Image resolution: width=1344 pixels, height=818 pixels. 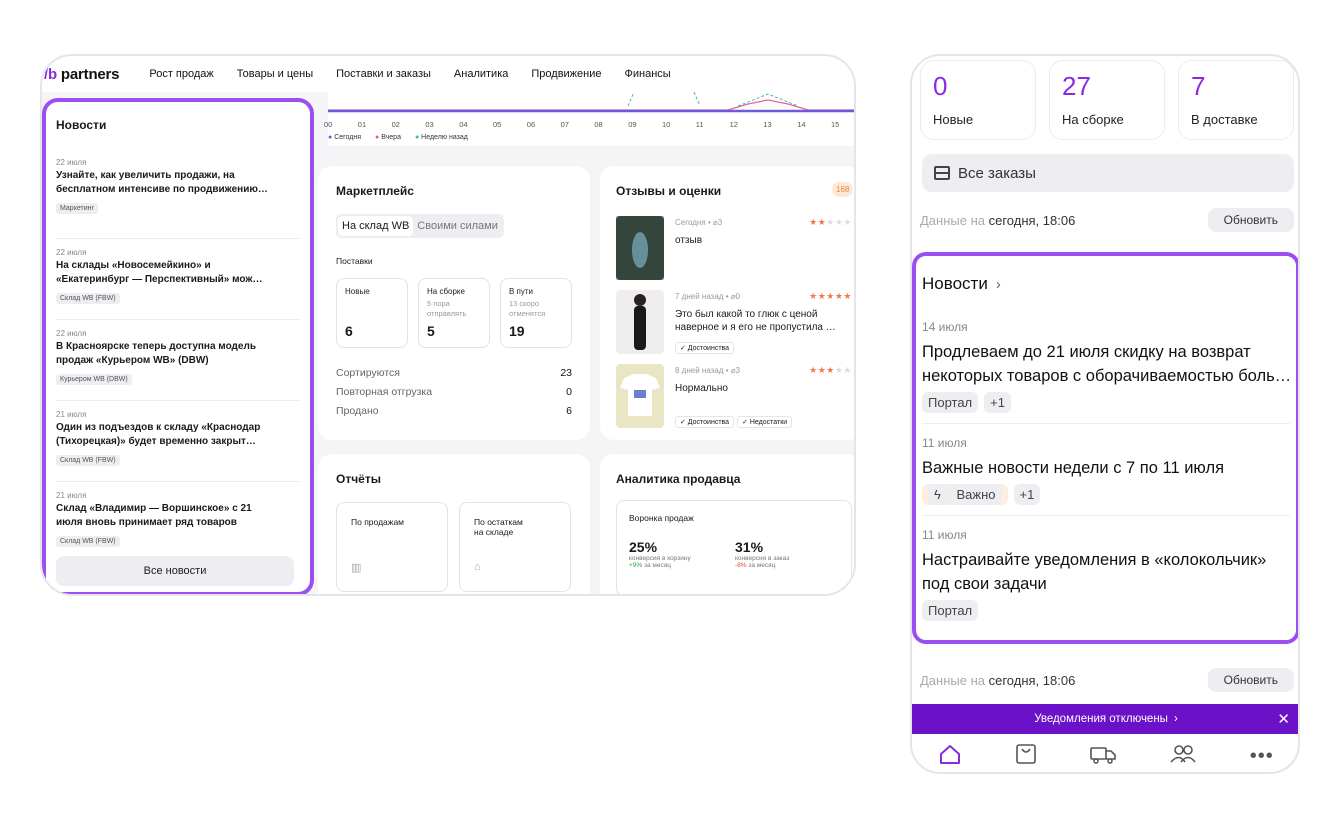 I want to click on chart-icon: ▥, so click(x=356, y=568).